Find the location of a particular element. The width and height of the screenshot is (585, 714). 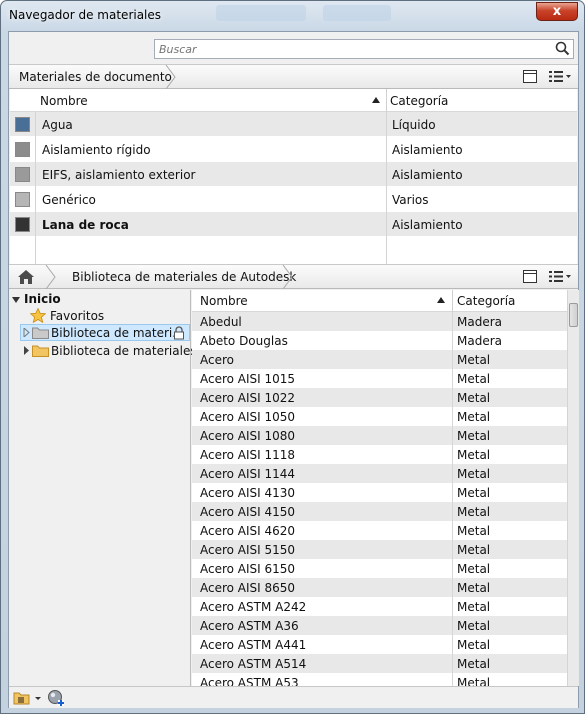

star-icon is located at coordinates (38, 315).